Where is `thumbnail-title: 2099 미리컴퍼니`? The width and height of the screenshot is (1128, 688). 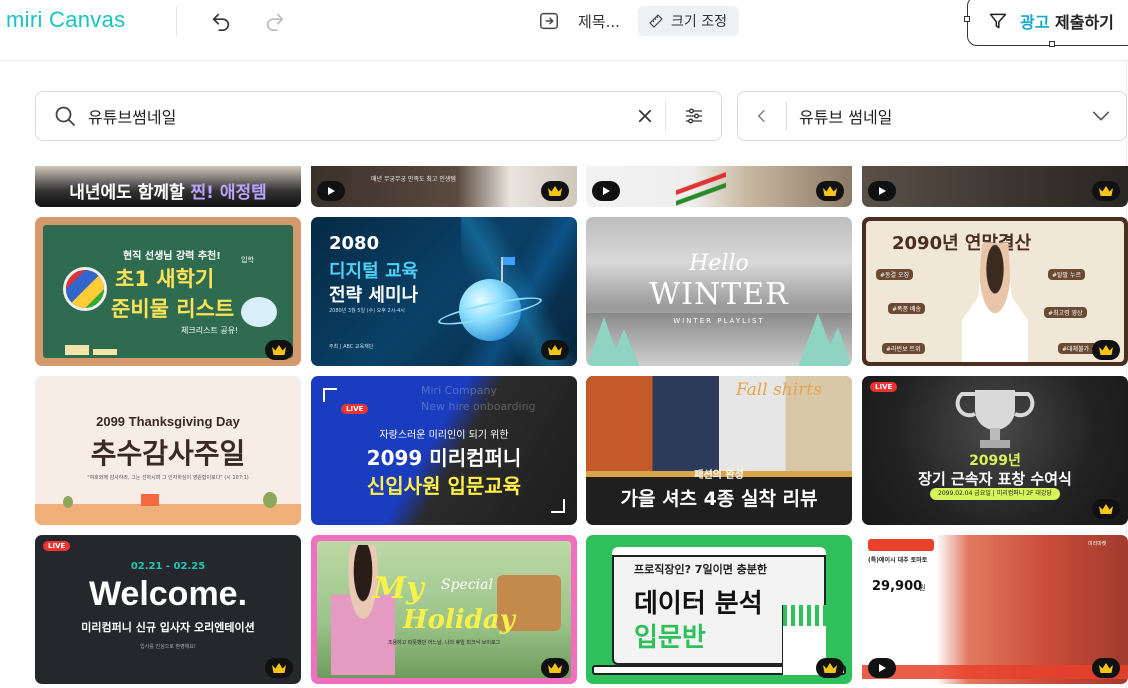 thumbnail-title: 2099 미리컴퍼니 is located at coordinates (444, 458).